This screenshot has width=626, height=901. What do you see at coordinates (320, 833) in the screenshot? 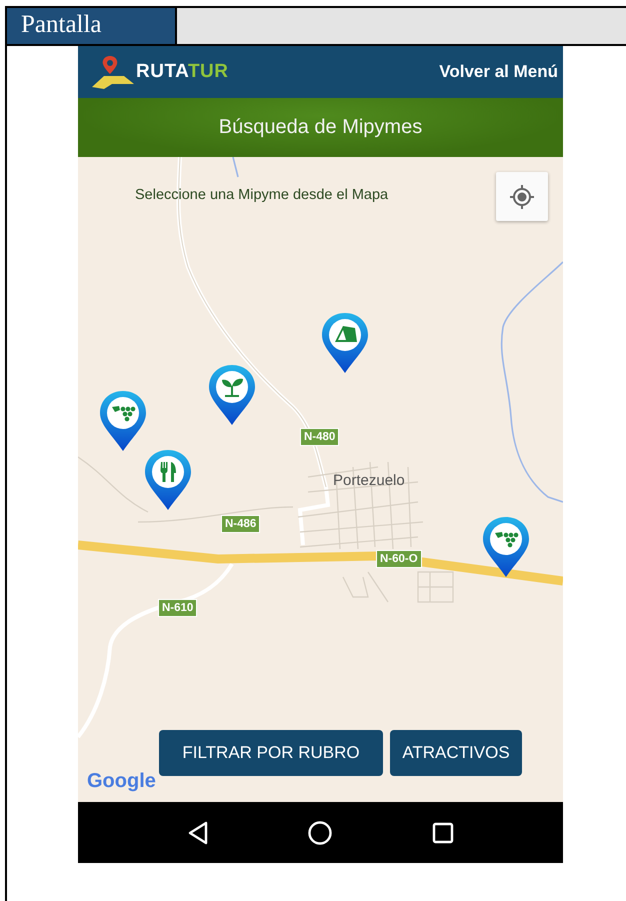
I see `home-icon` at bounding box center [320, 833].